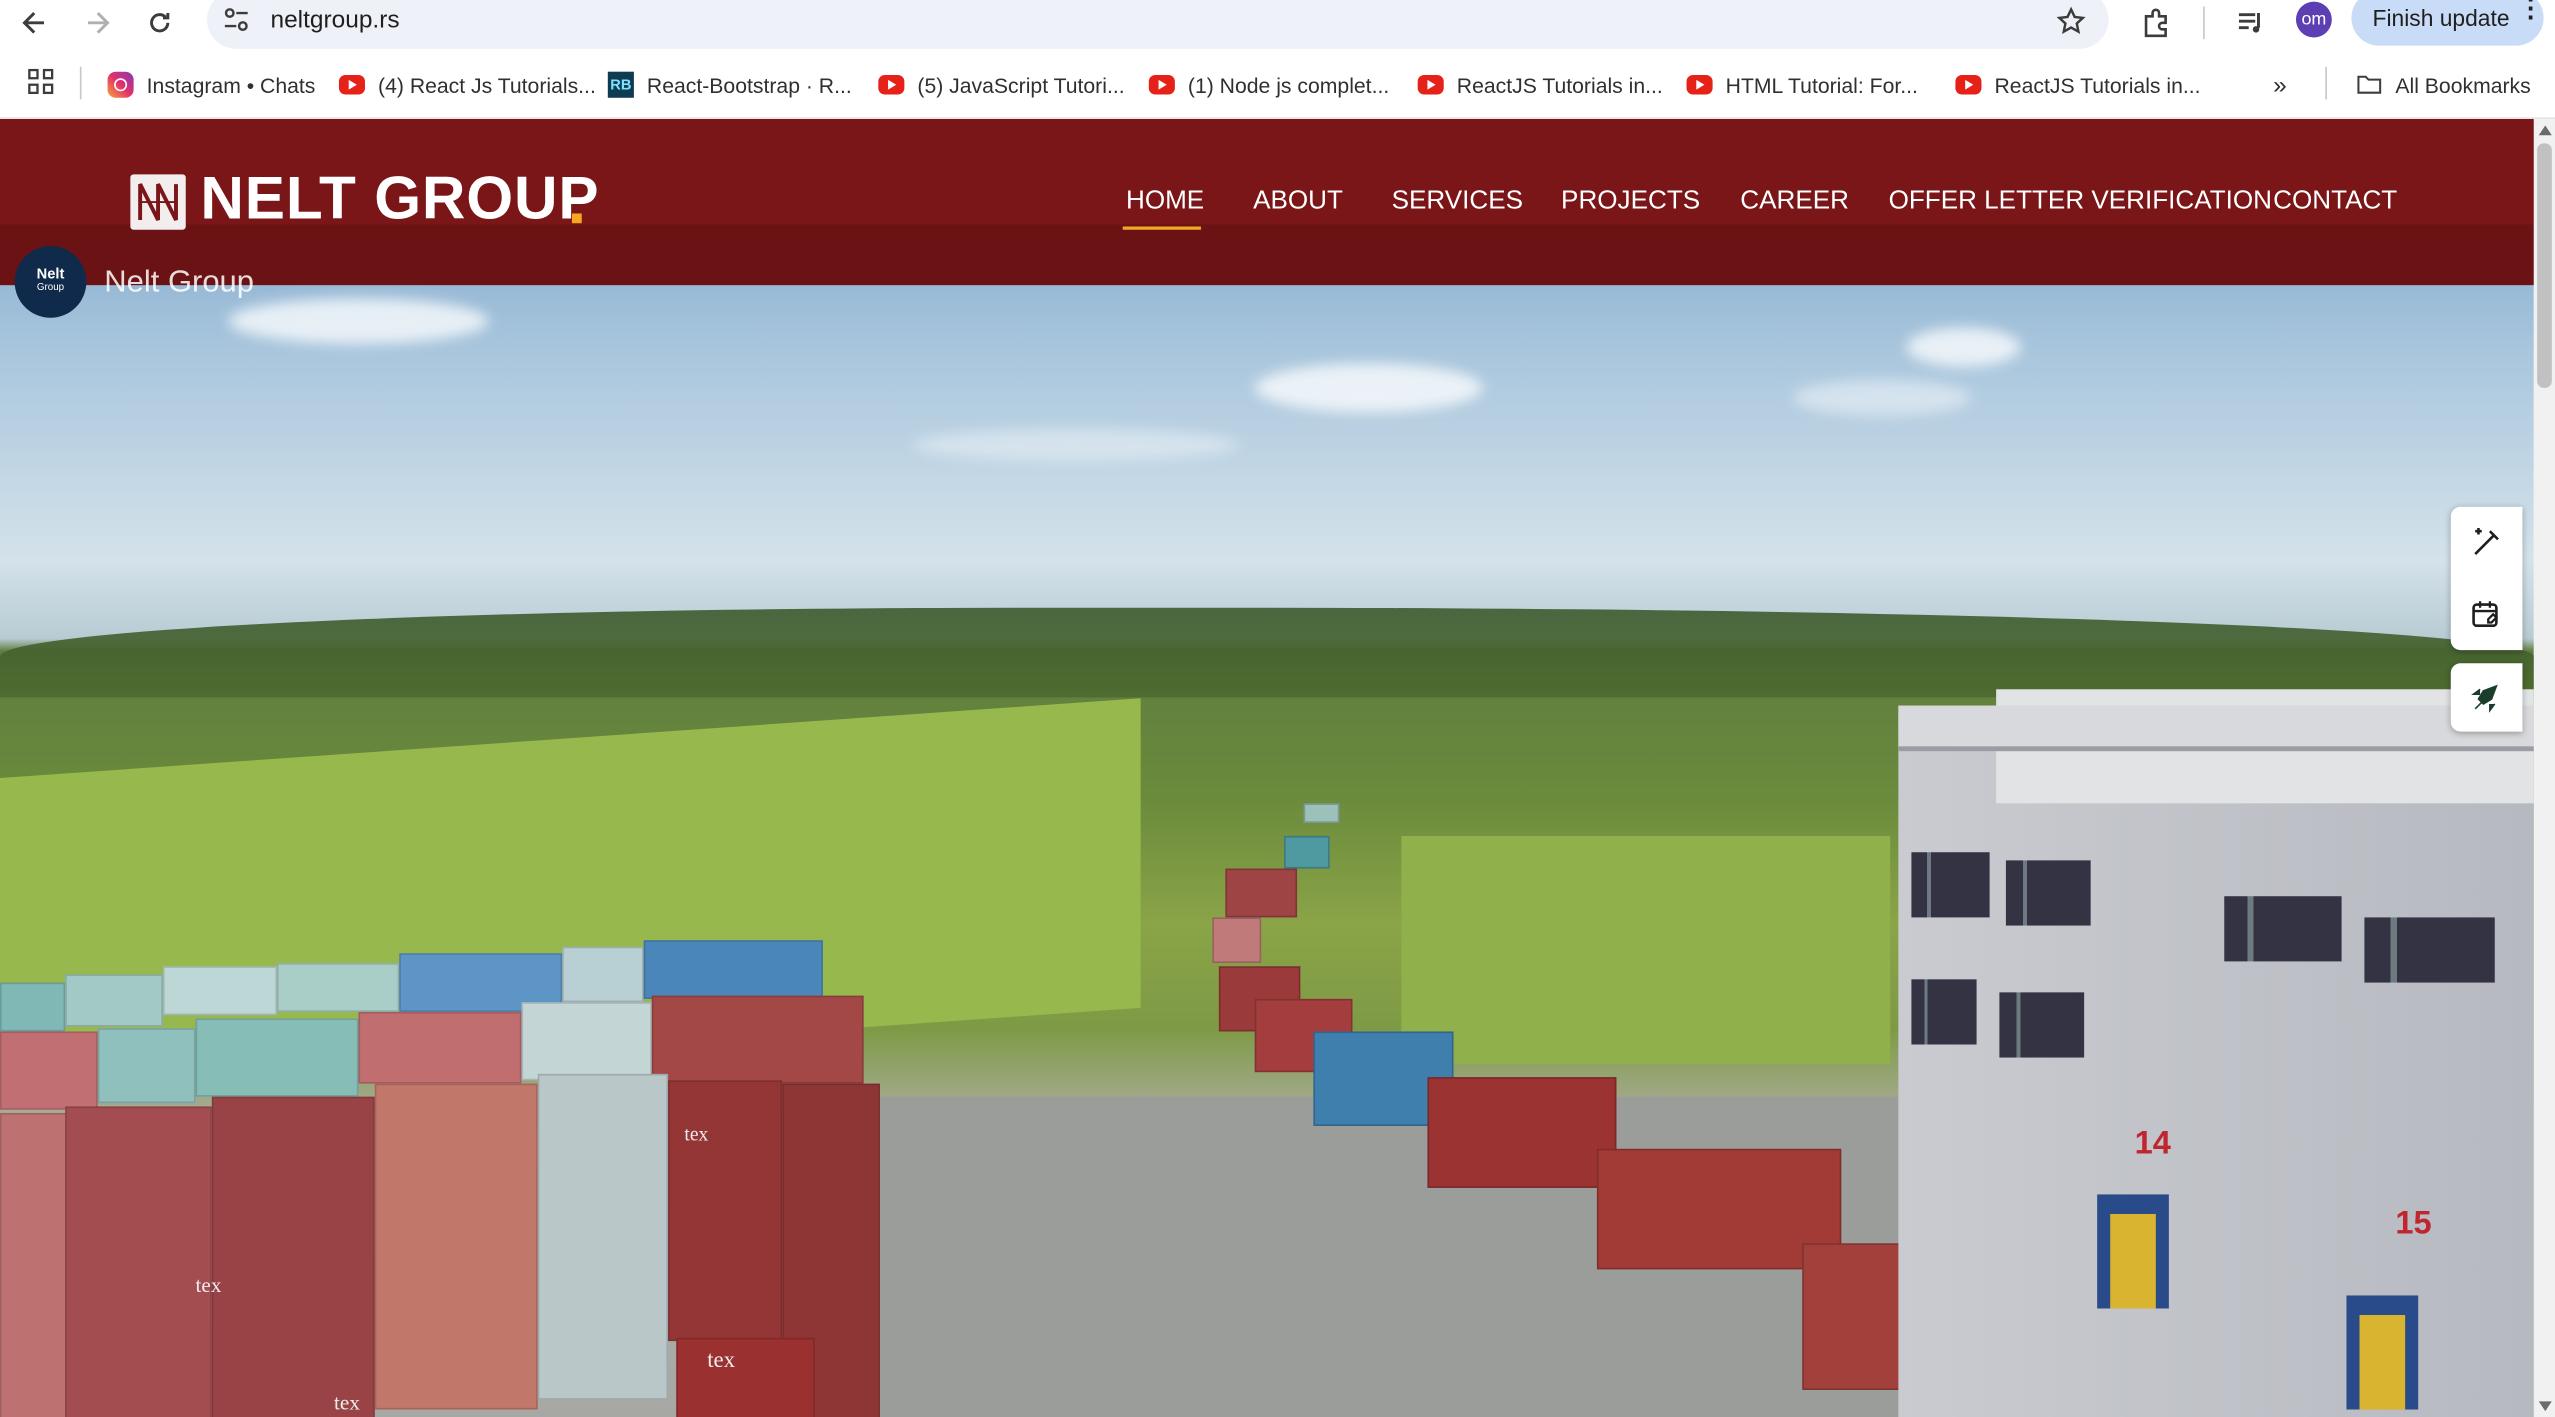 The width and height of the screenshot is (2555, 1417). What do you see at coordinates (1457, 201) in the screenshot?
I see `nav-services: SERVICES` at bounding box center [1457, 201].